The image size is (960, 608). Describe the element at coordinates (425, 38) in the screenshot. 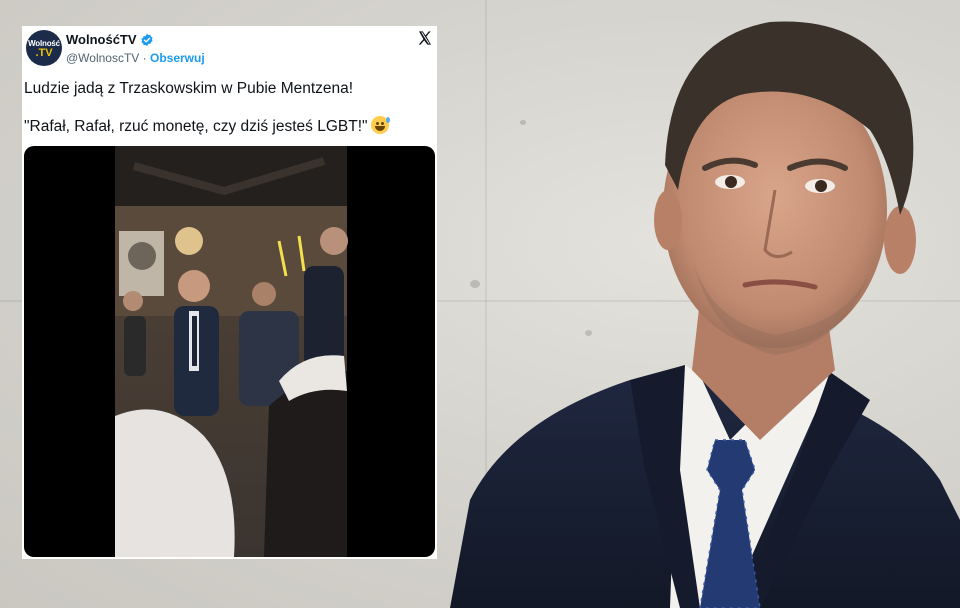

I see `x-logo-icon` at that location.